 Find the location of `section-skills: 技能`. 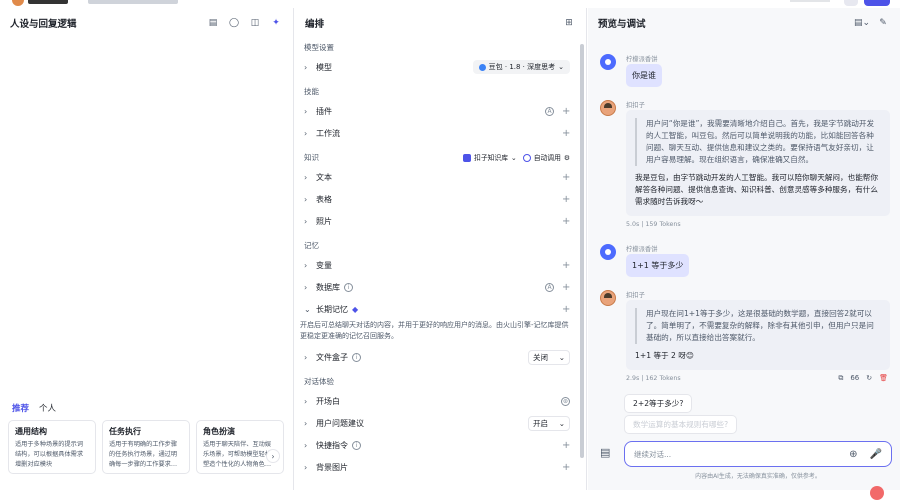

section-skills: 技能 is located at coordinates (311, 91).